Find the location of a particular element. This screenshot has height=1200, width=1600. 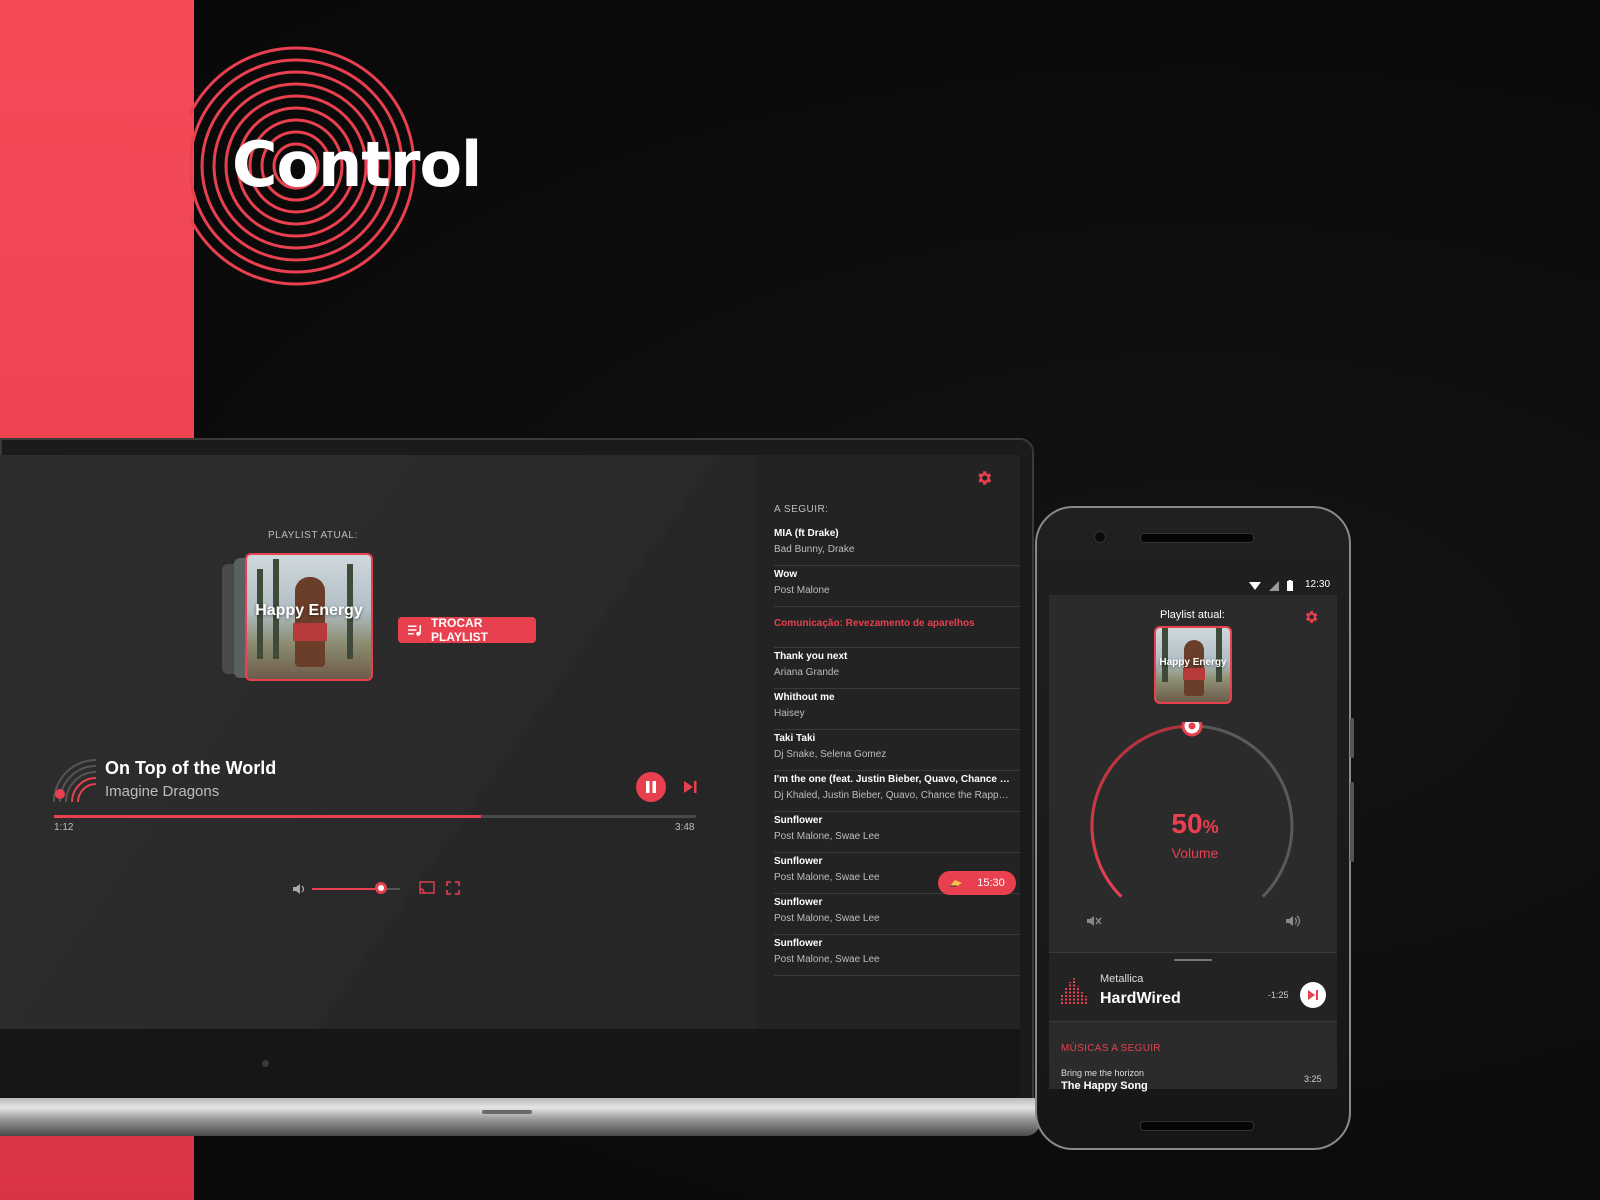

queue-item-title: Thank you next is located at coordinates (811, 656).